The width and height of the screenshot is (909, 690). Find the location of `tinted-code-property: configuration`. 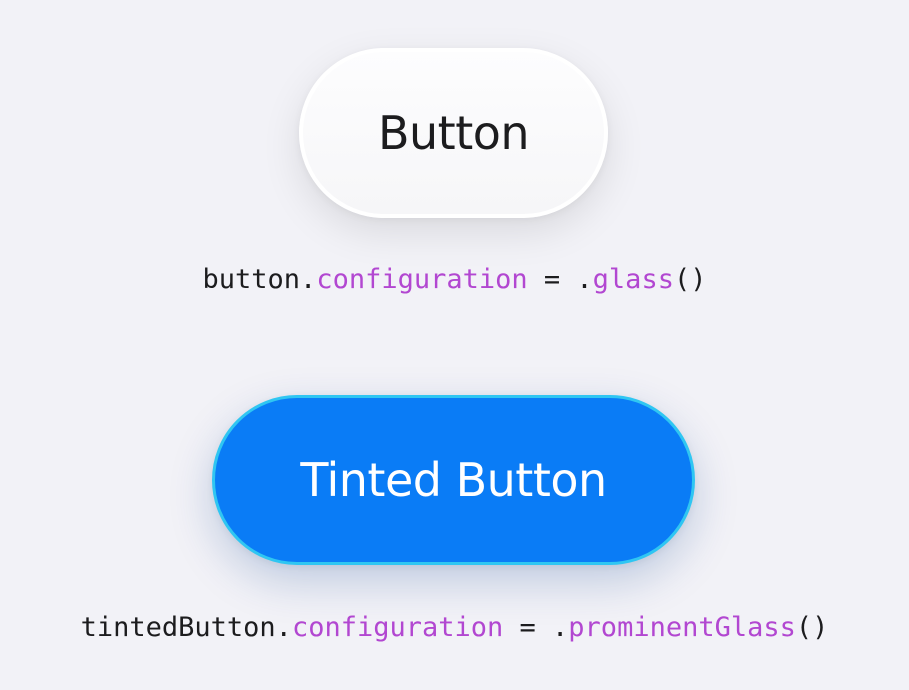

tinted-code-property: configuration is located at coordinates (397, 627).